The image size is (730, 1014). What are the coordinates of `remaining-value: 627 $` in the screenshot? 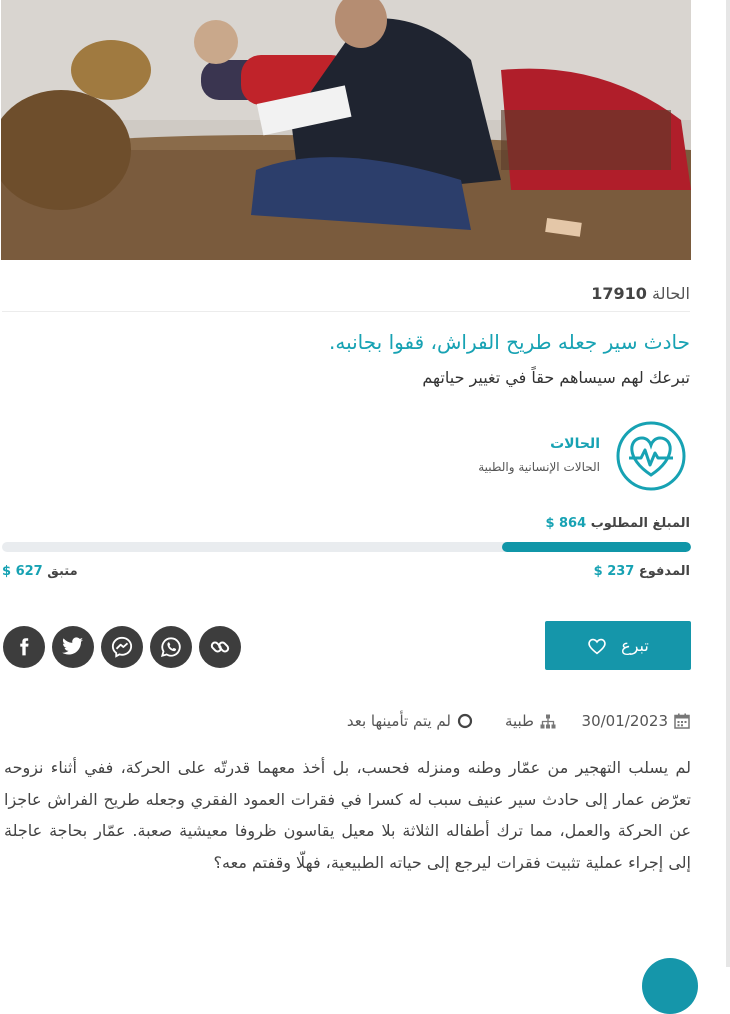 It's located at (22, 571).